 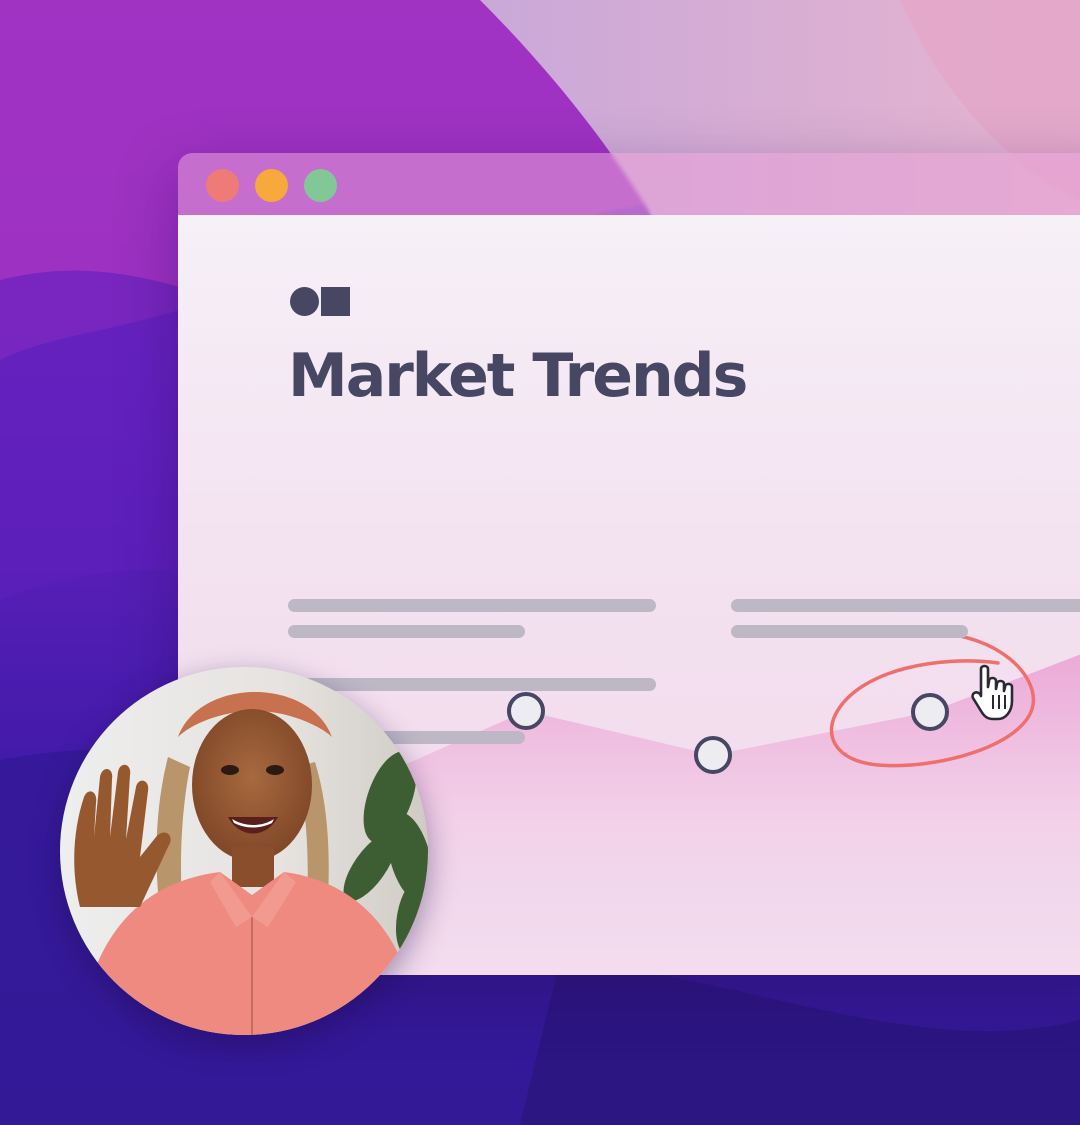 I want to click on face, so click(x=252, y=785).